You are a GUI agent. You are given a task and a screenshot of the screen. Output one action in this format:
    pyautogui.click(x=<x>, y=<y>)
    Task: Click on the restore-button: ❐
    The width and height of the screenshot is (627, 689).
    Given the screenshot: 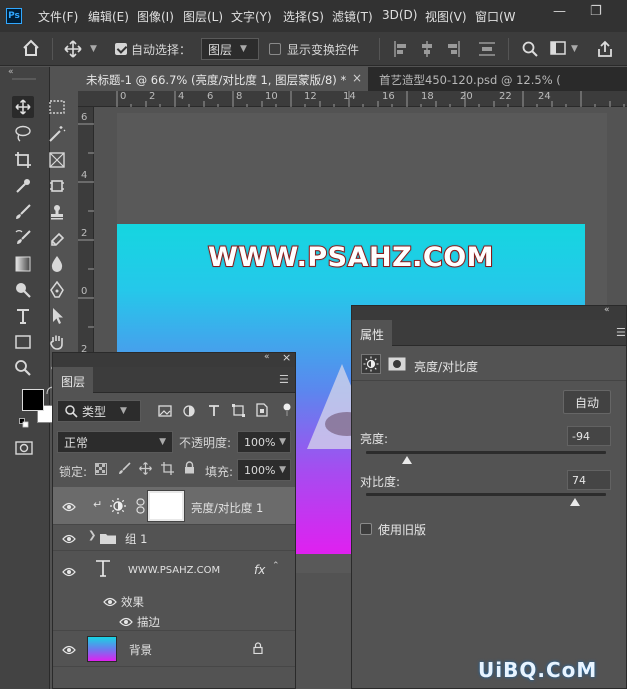 What is the action you would take?
    pyautogui.click(x=596, y=11)
    